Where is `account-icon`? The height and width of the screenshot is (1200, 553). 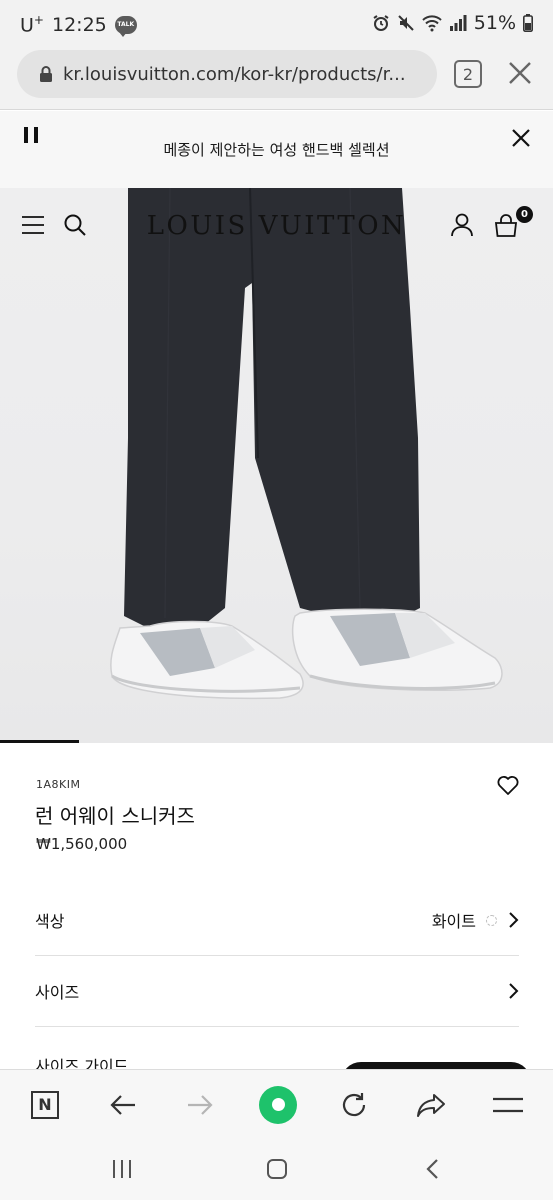 account-icon is located at coordinates (462, 225).